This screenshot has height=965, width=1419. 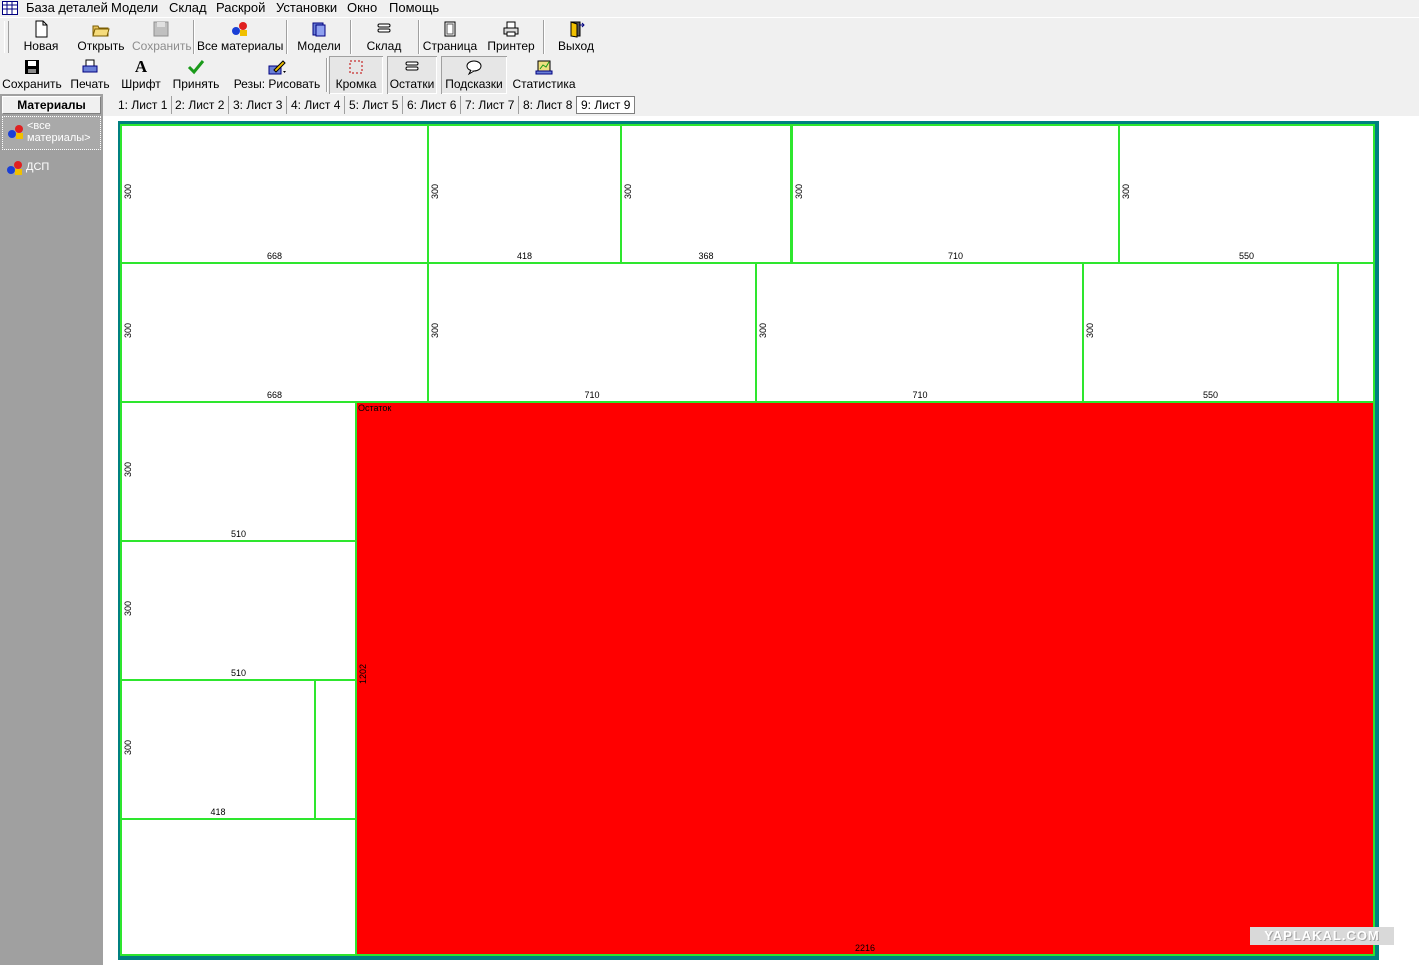 What do you see at coordinates (39, 126) in the screenshot?
I see `material-label-line1: <все` at bounding box center [39, 126].